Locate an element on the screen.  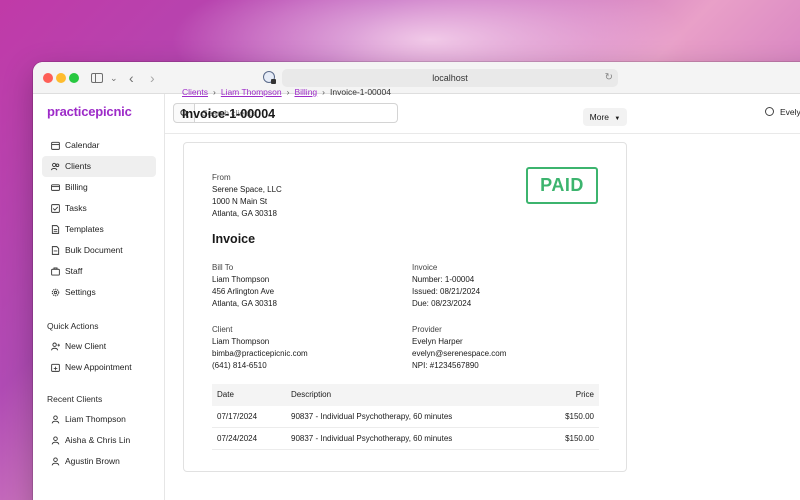
sidebar-item-calendar: Calendar is located at coordinates (99, 145).